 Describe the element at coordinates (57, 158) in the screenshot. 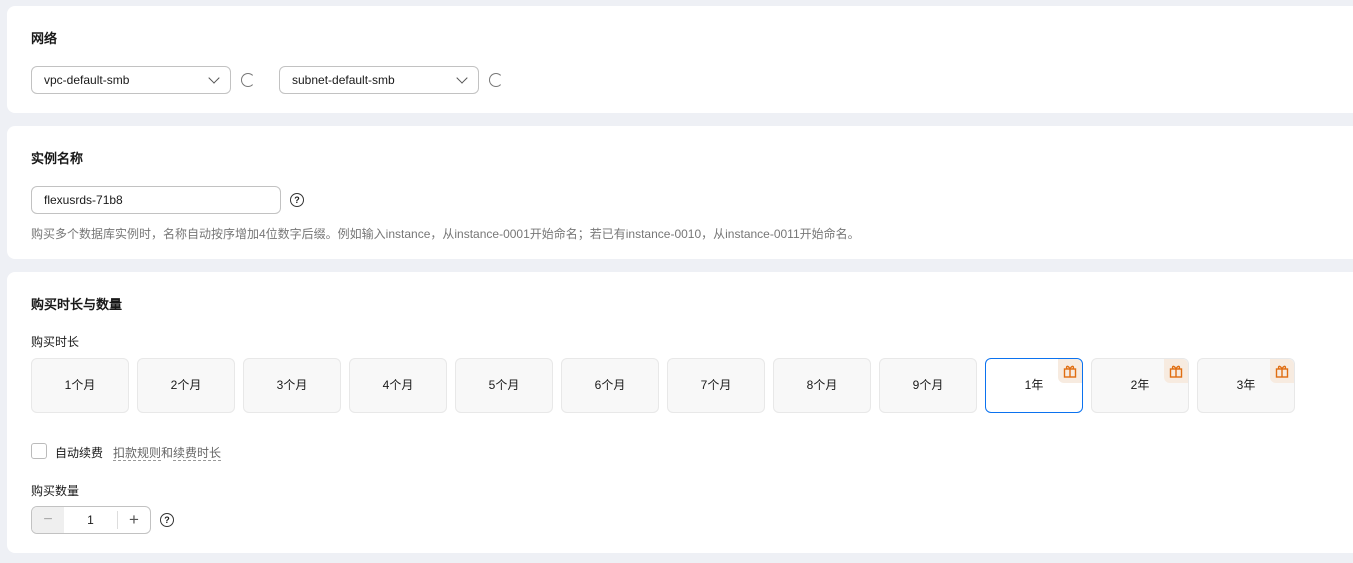

I see `section-title: 实例名称` at that location.